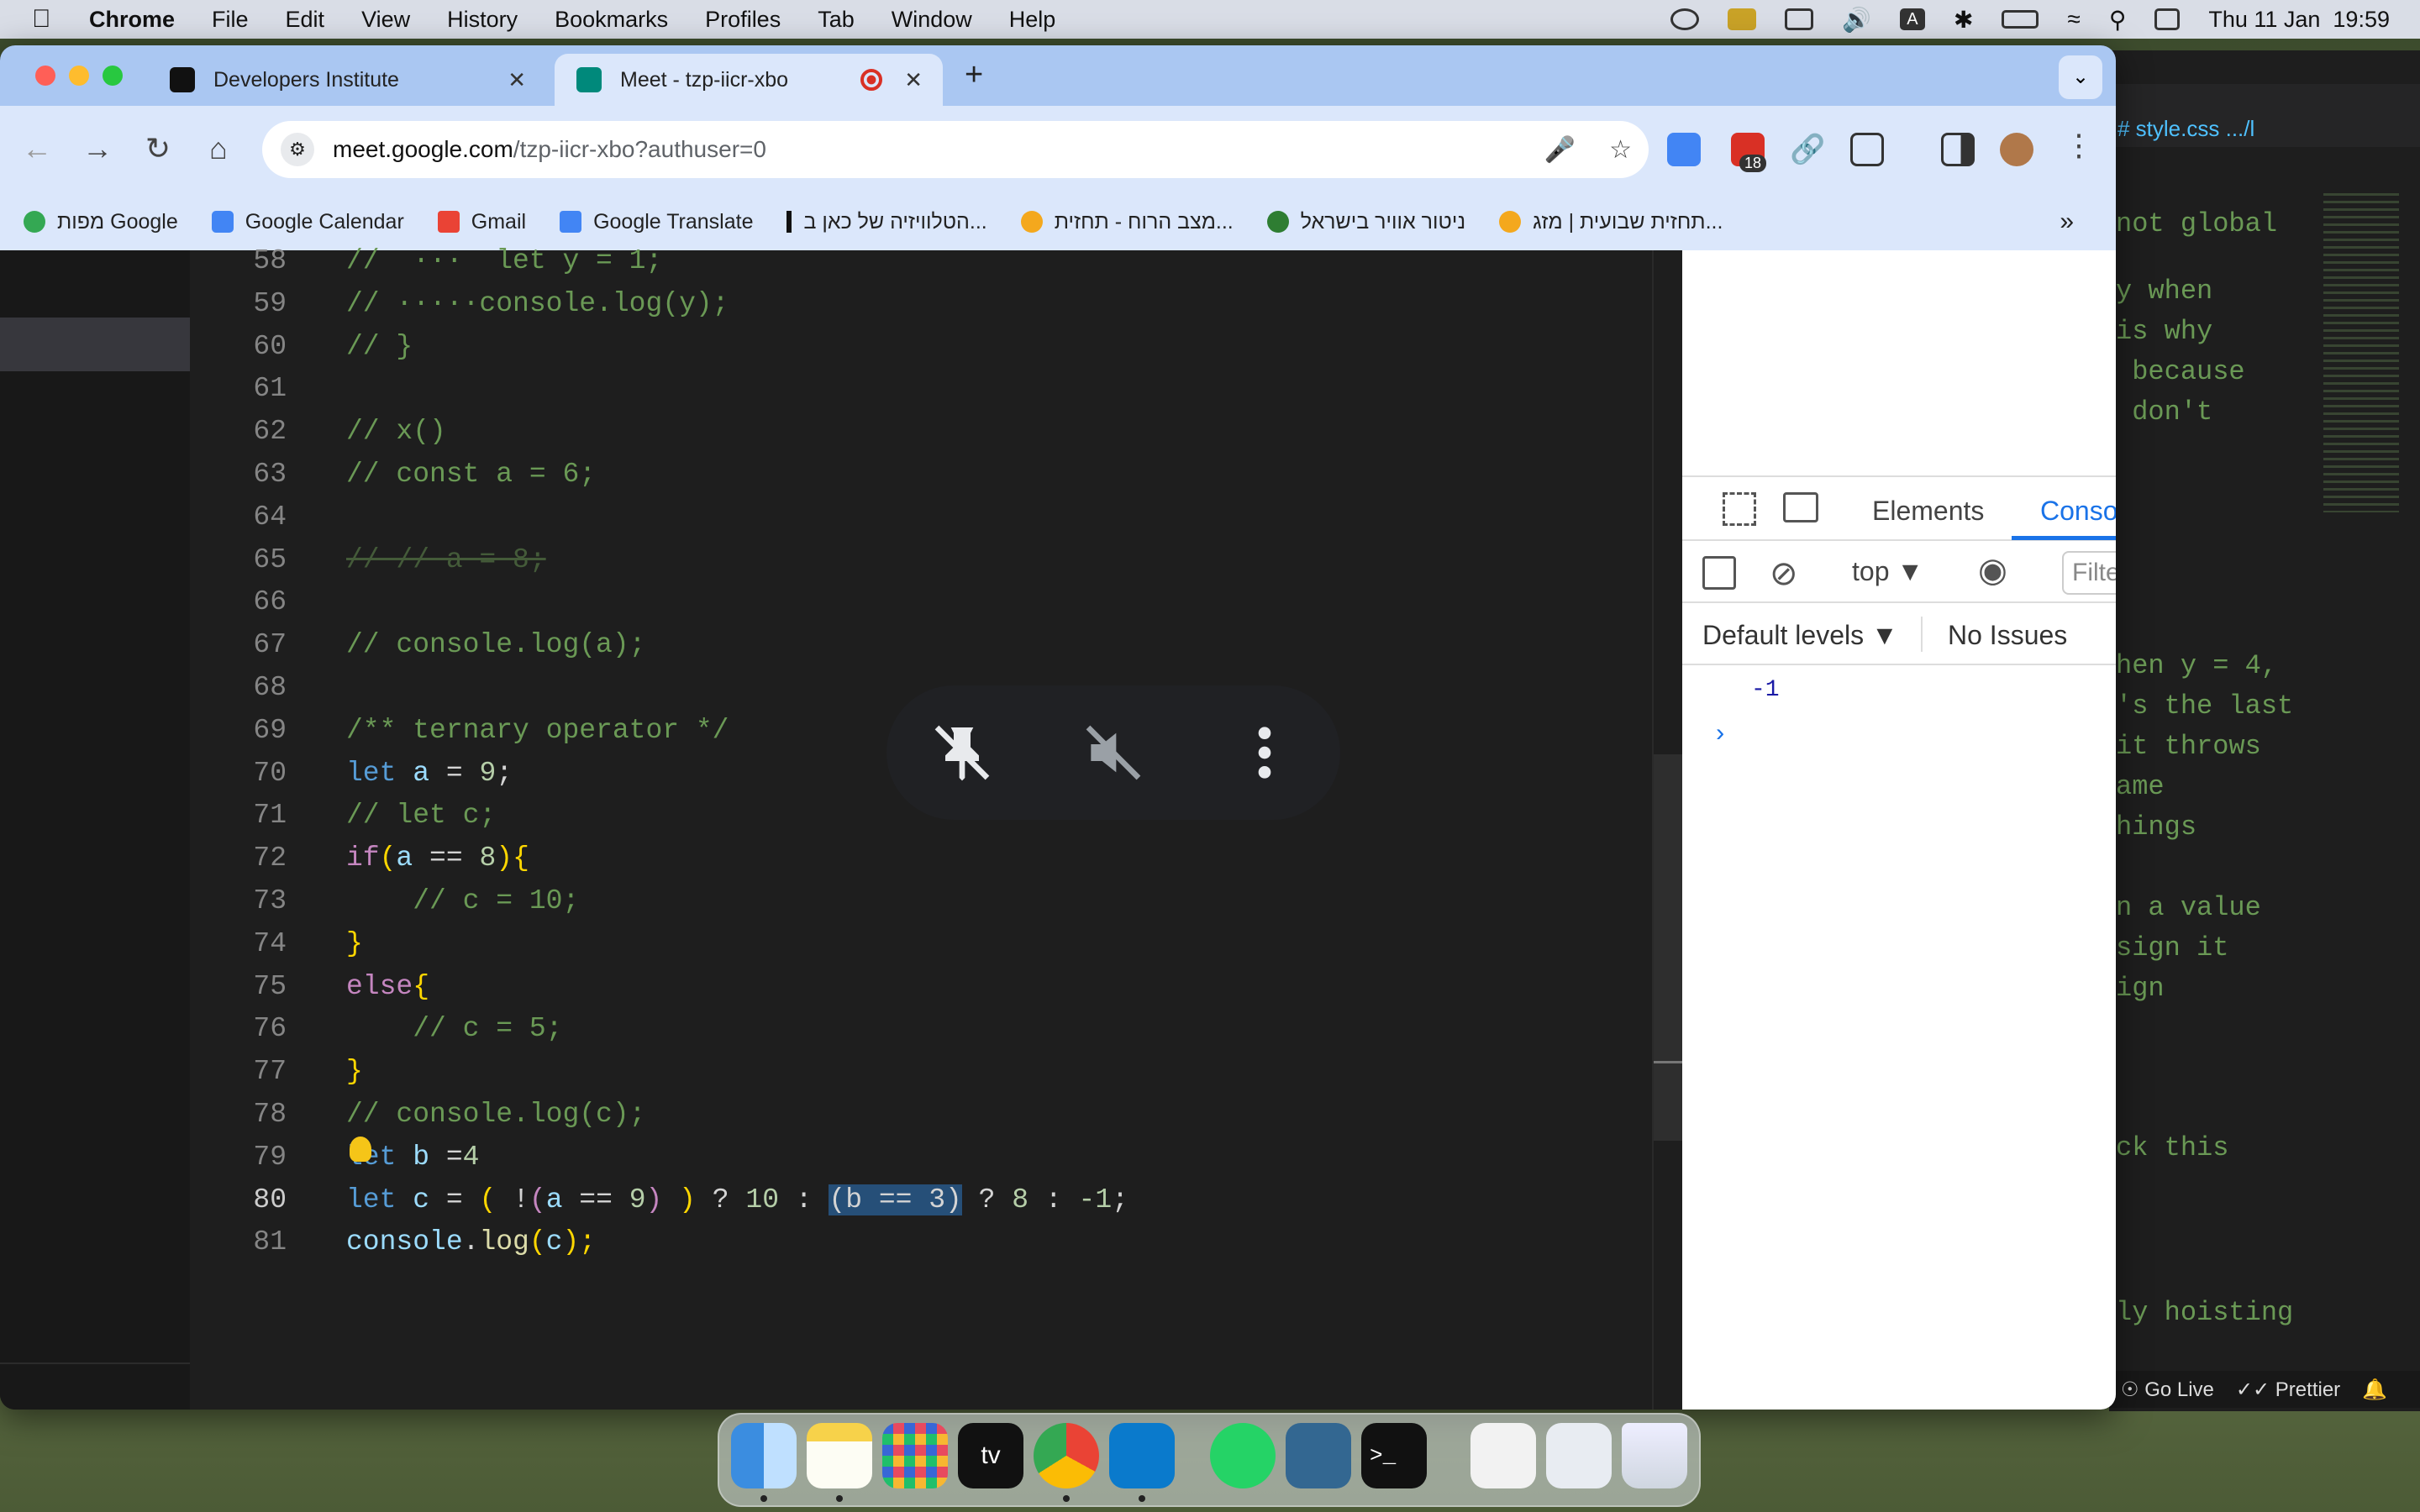  I want to click on link-extension-icon: 🔗, so click(1807, 149).